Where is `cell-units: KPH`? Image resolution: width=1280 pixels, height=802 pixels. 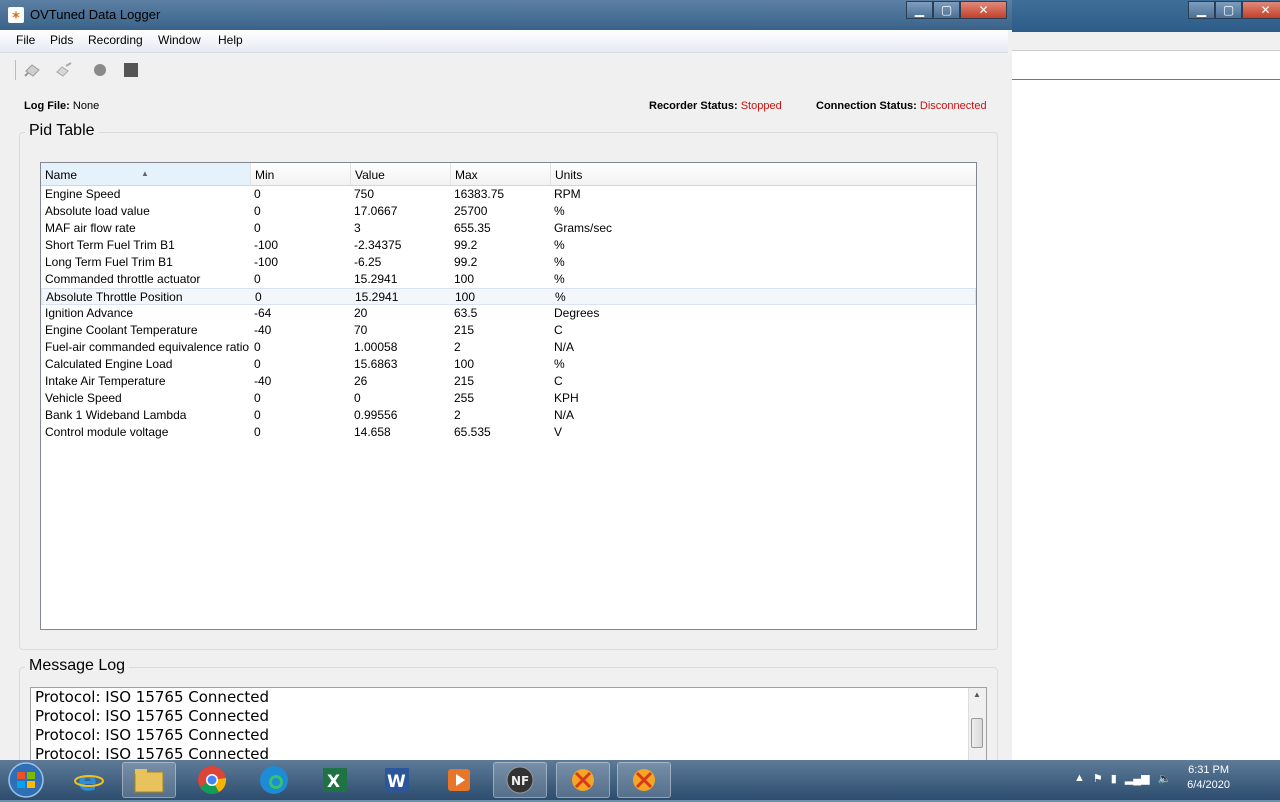 cell-units: KPH is located at coordinates (566, 398).